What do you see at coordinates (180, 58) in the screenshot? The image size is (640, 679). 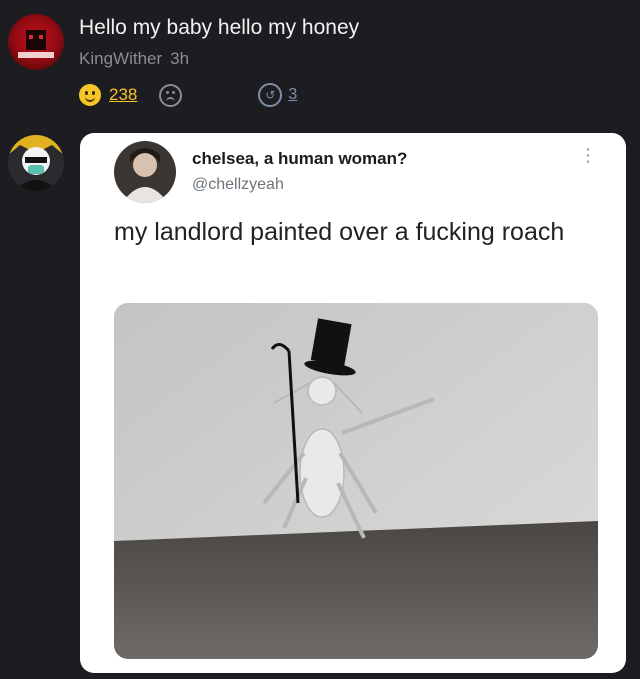 I see `post-time: 3h` at bounding box center [180, 58].